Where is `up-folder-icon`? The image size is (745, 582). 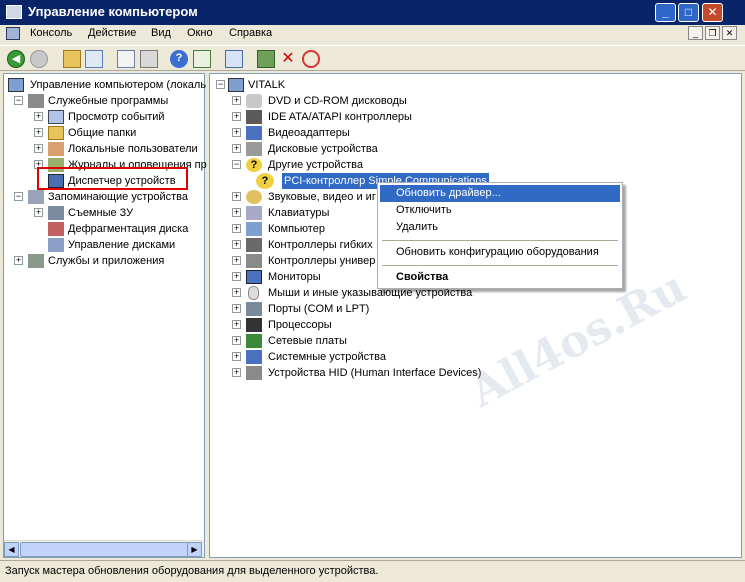
up-folder-icon is located at coordinates (72, 59).